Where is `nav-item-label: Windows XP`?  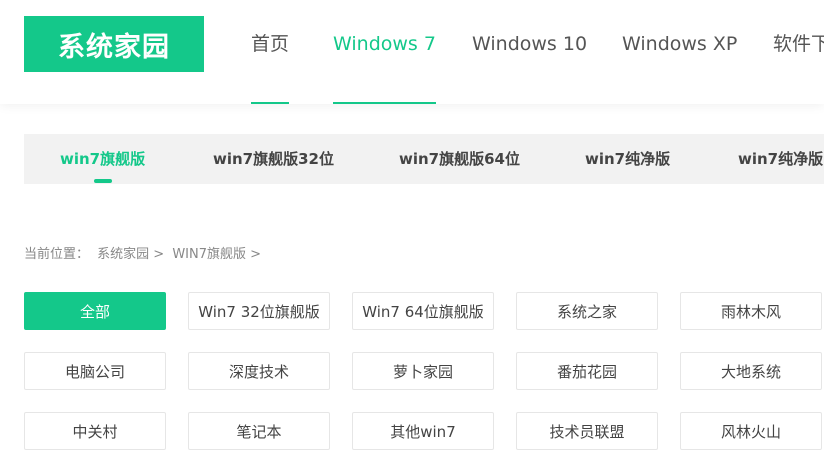
nav-item-label: Windows XP is located at coordinates (680, 44).